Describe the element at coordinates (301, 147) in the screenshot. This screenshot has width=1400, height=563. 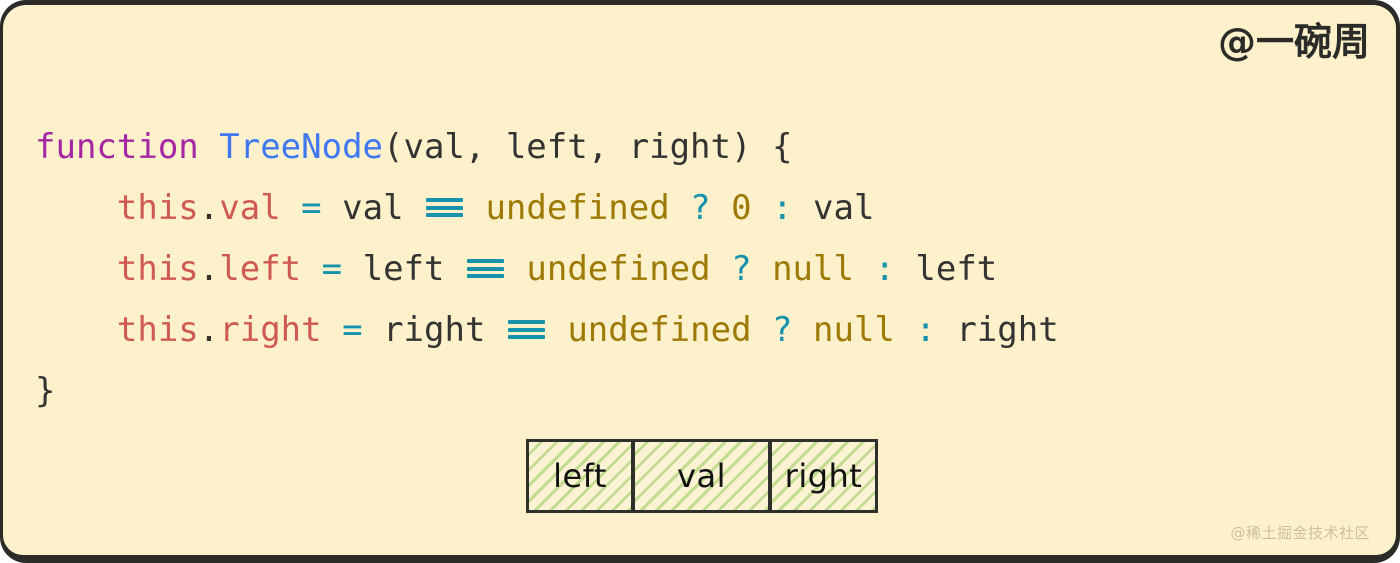
I see `code-token-function_name: TreeNode` at that location.